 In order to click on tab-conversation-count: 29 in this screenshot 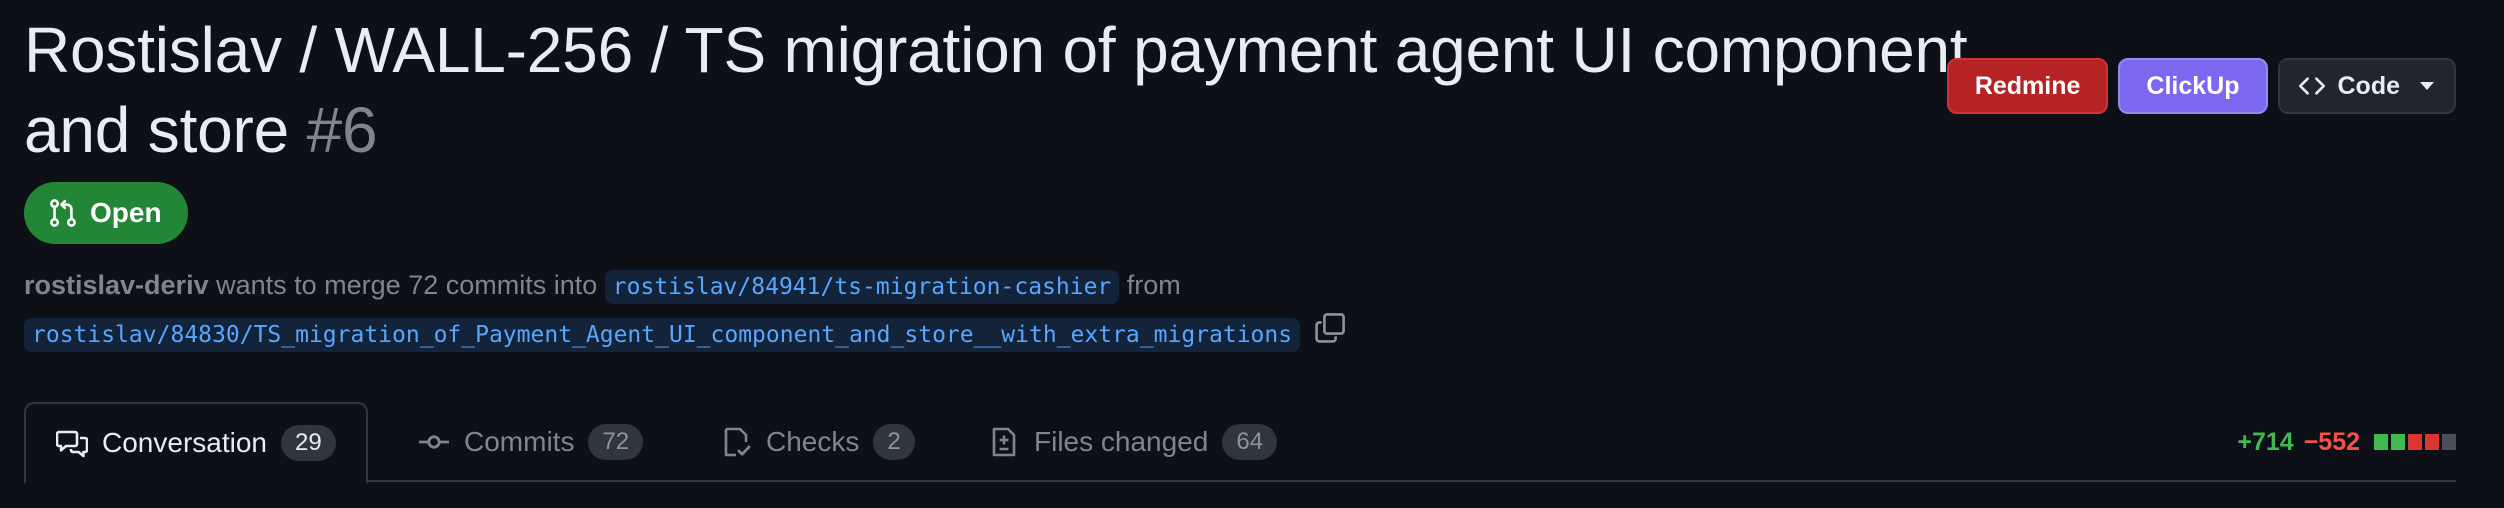, I will do `click(308, 443)`.